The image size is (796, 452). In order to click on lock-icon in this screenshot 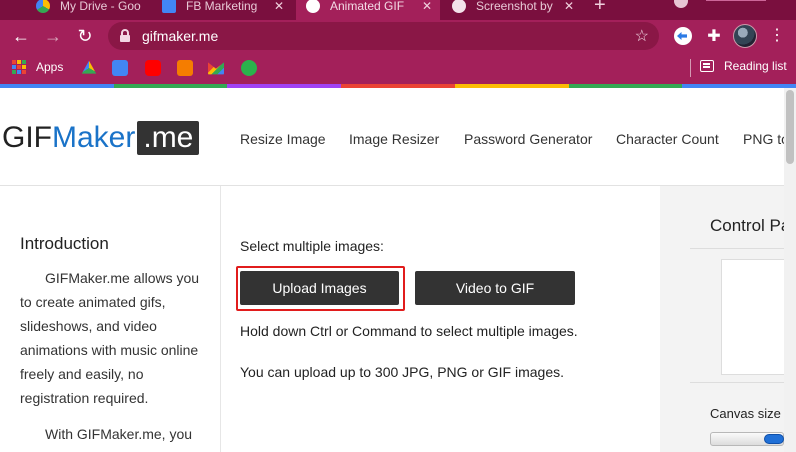, I will do `click(125, 35)`.